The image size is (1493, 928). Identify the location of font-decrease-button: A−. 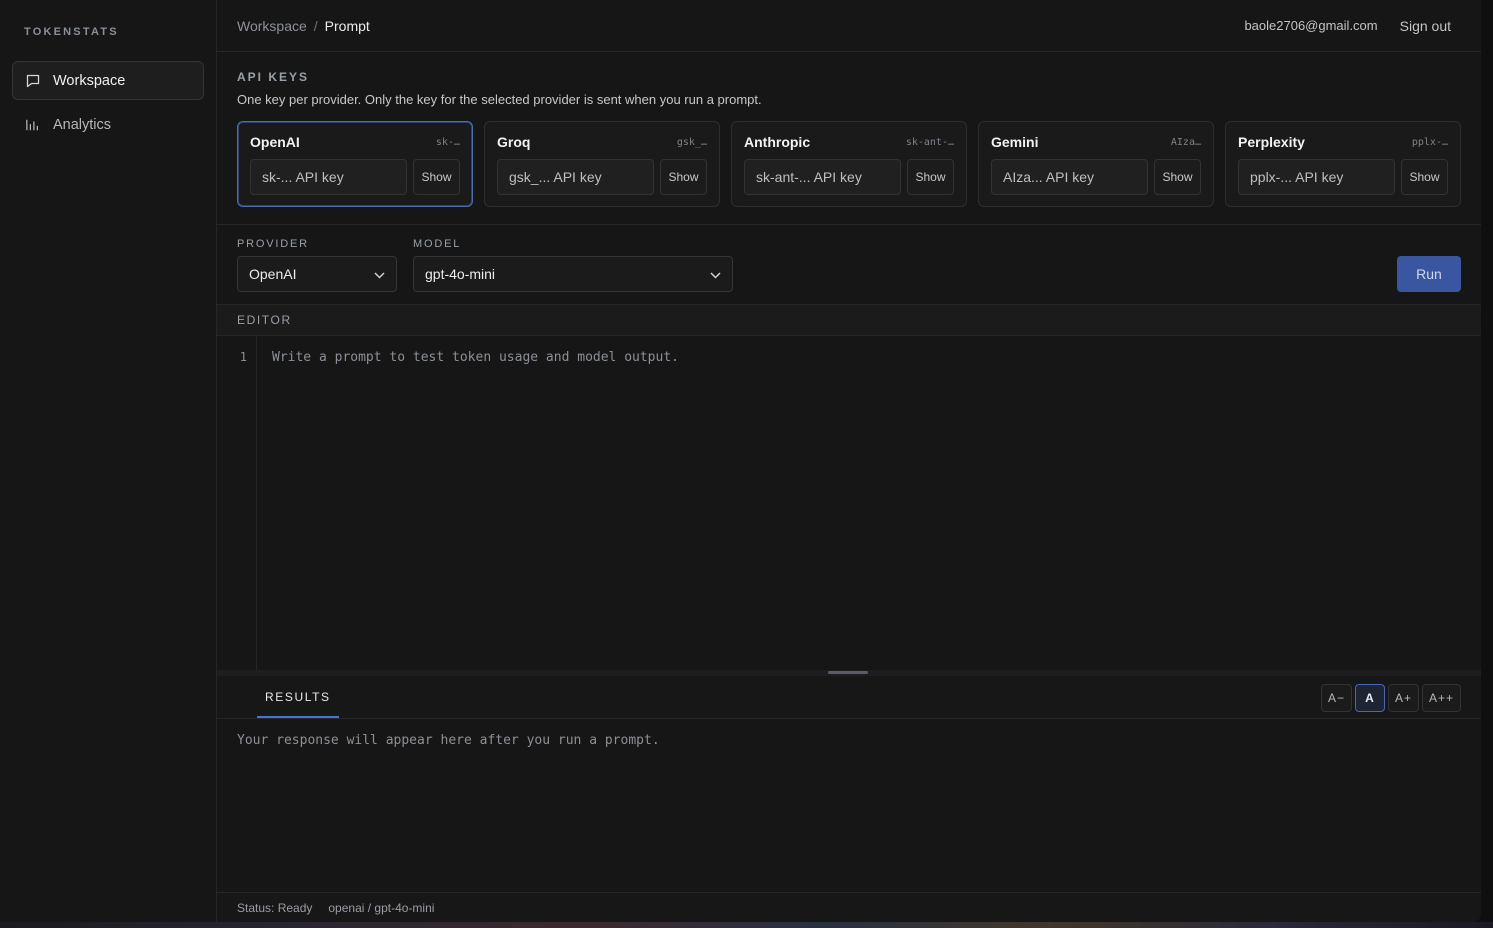
(1336, 698).